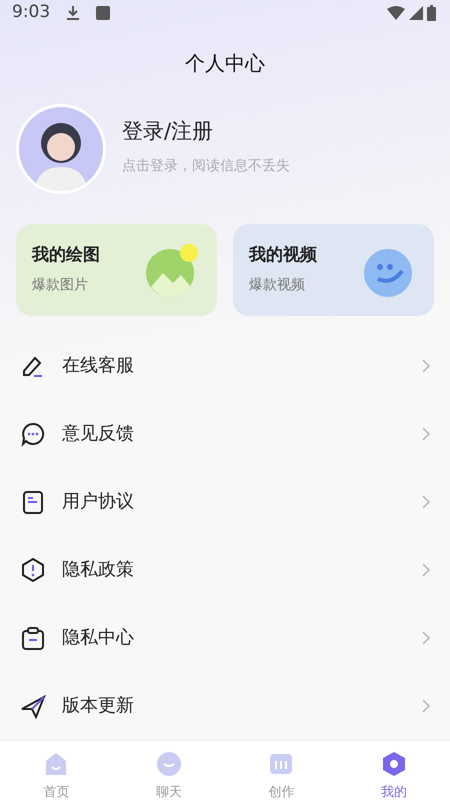 Image resolution: width=450 pixels, height=800 pixels. Describe the element at coordinates (333, 270) in the screenshot. I see `my-videos-card: 我的视频 爆款视频` at that location.